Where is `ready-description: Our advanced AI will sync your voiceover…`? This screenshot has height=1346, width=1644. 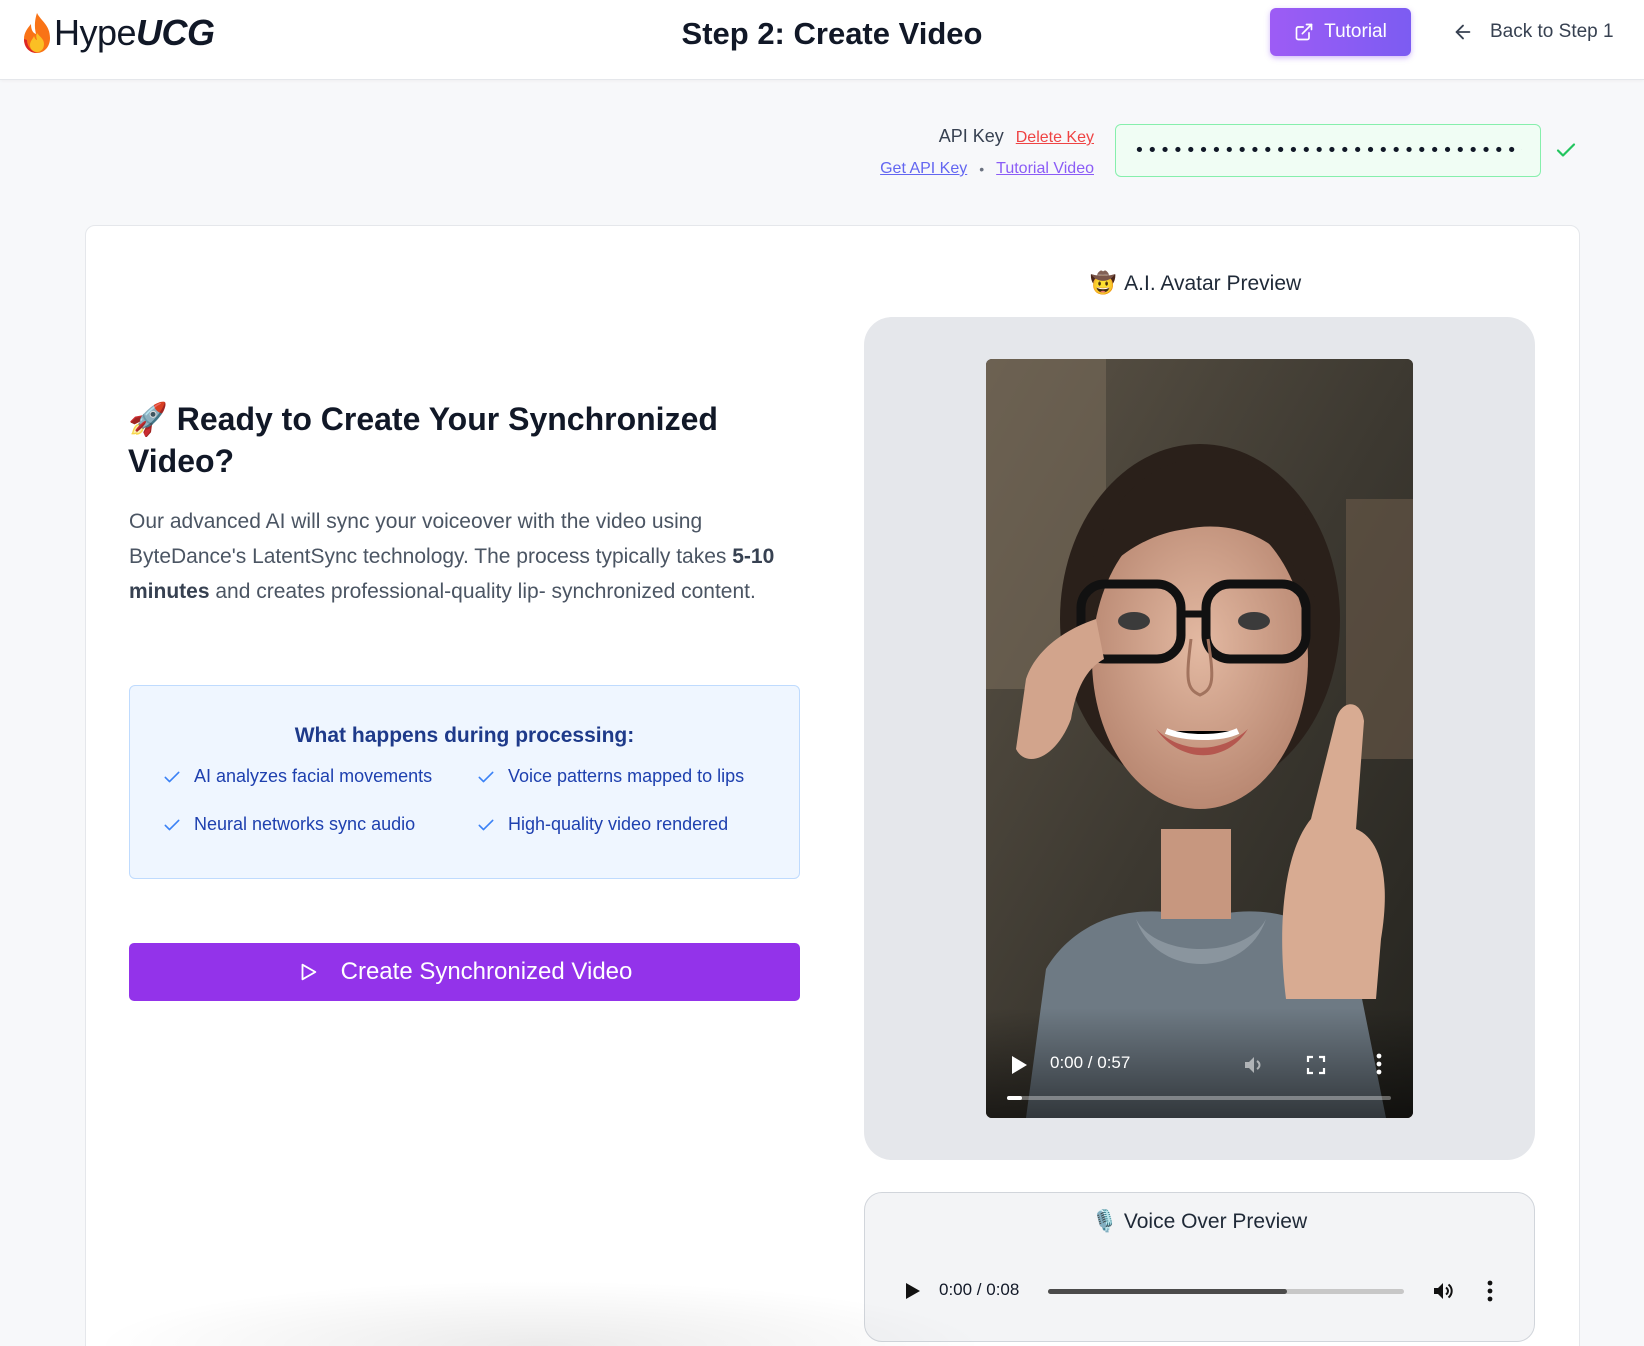
ready-description: Our advanced AI will sync your voiceover… is located at coordinates (459, 556).